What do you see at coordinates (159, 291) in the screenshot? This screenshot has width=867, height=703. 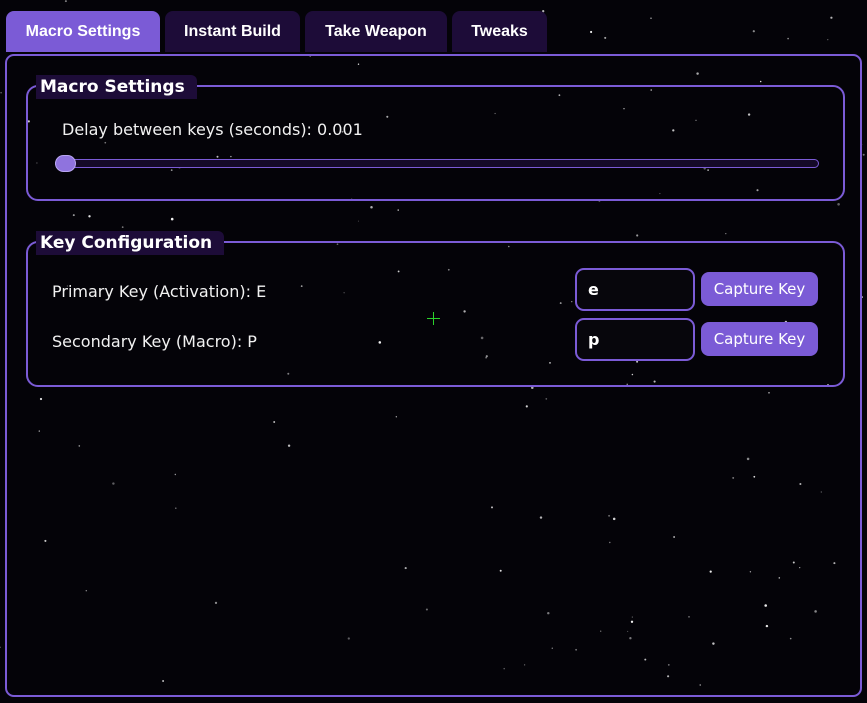 I see `primary-key-label: Primary Key (Activation): E` at bounding box center [159, 291].